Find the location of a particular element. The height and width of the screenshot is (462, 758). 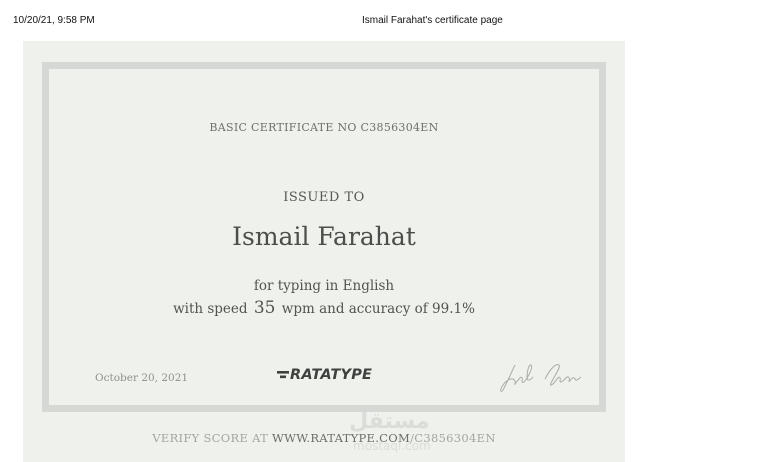

certificate-number: BASIC CERTIFICATE NO C3856304EN is located at coordinates (324, 127).